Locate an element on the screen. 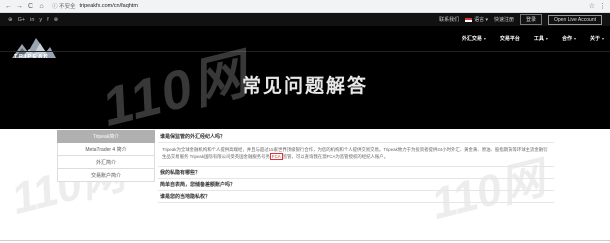 This screenshot has height=243, width=610. faq-sidebar: Tripeak简介 MetaTrader 4 简介 外汇简介 交易账户简介 is located at coordinates (106, 156).